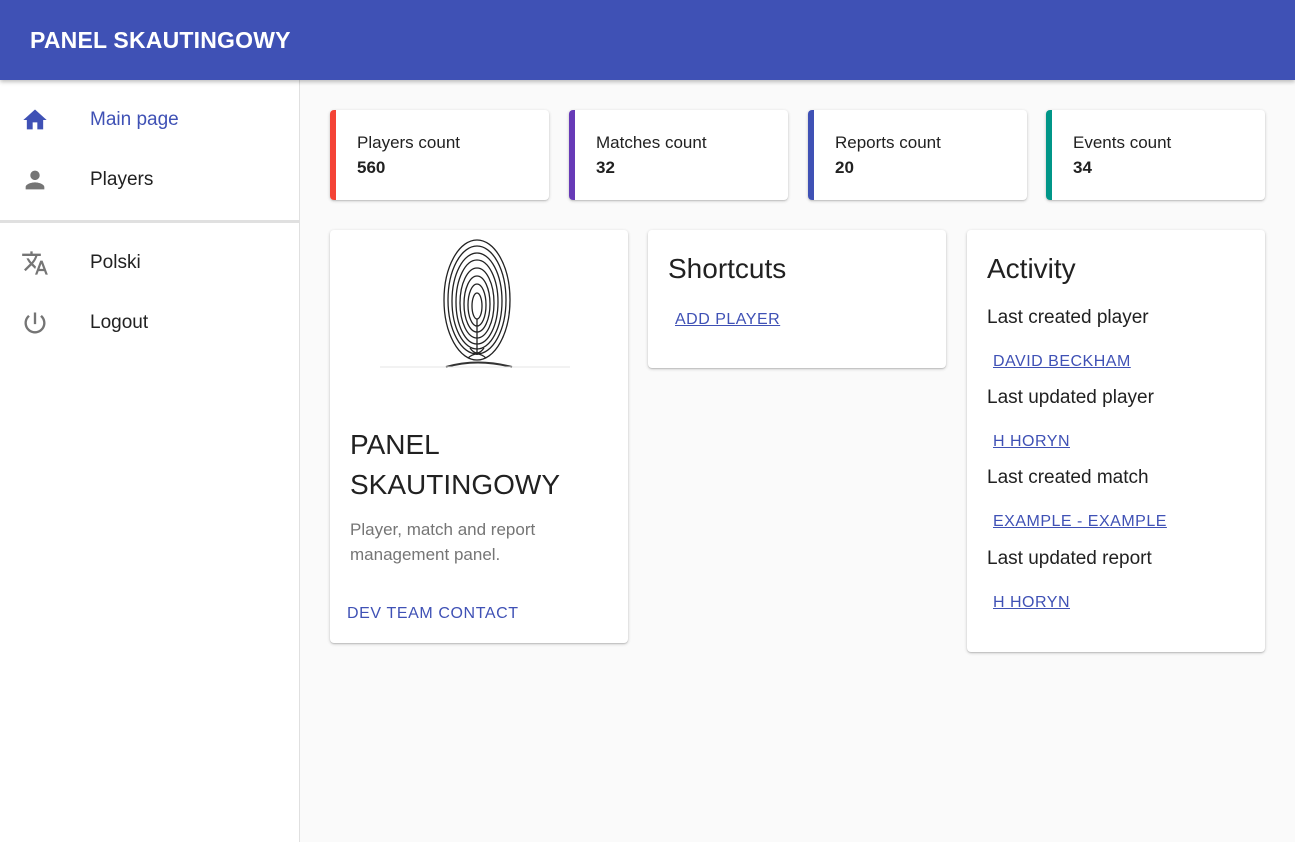 The height and width of the screenshot is (842, 1295). What do you see at coordinates (844, 167) in the screenshot?
I see `stat-value: 20` at bounding box center [844, 167].